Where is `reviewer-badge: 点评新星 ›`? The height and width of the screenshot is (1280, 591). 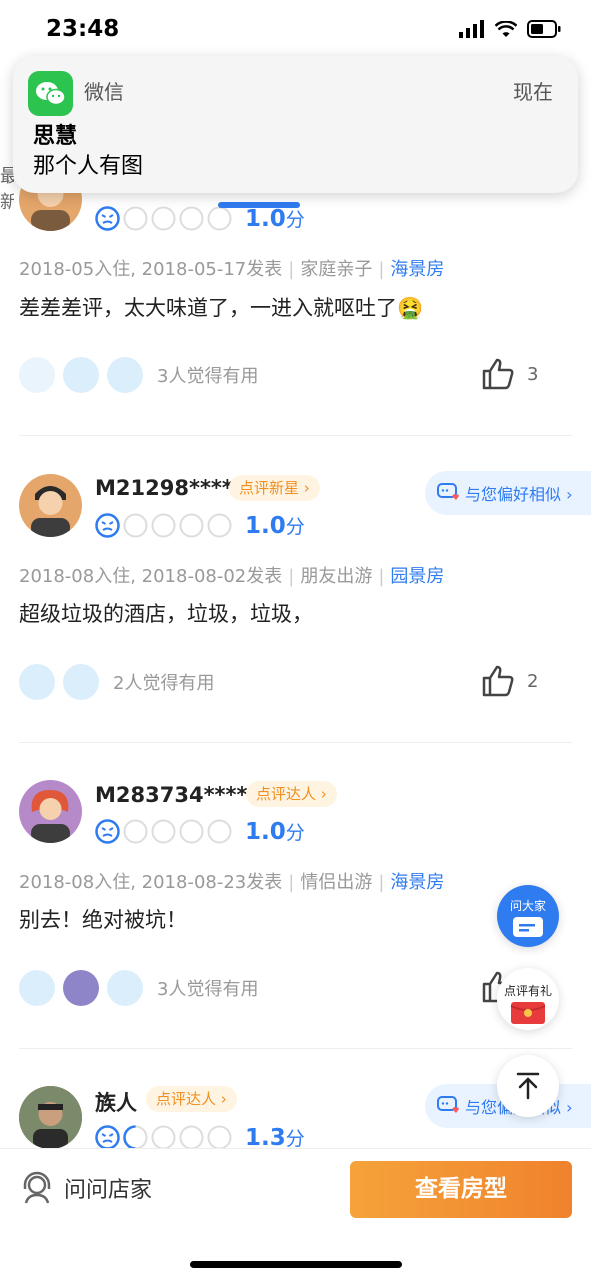 reviewer-badge: 点评新星 › is located at coordinates (274, 488).